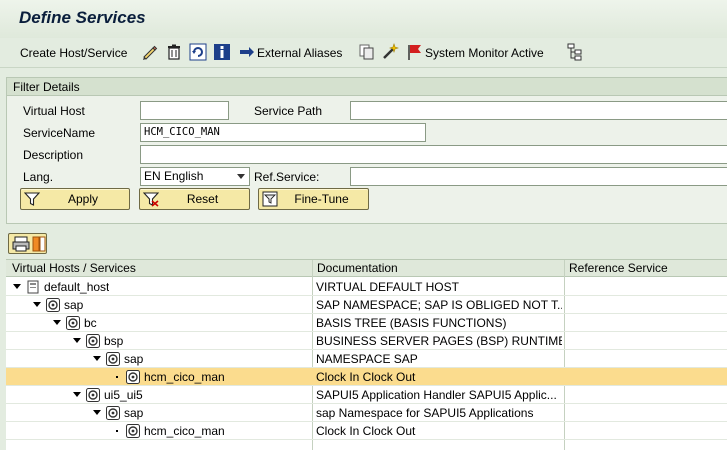 This screenshot has width=727, height=450. Describe the element at coordinates (538, 110) in the screenshot. I see `service-path-input` at that location.